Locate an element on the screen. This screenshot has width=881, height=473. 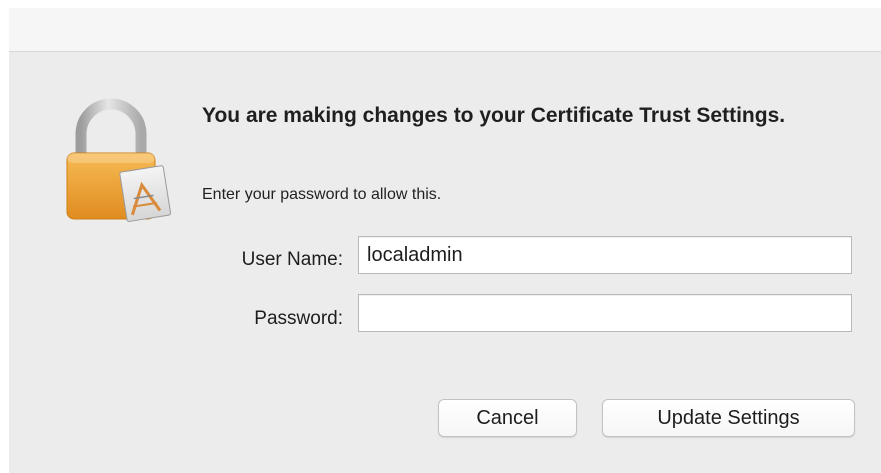
update-settings-button: Update Settings is located at coordinates (728, 418).